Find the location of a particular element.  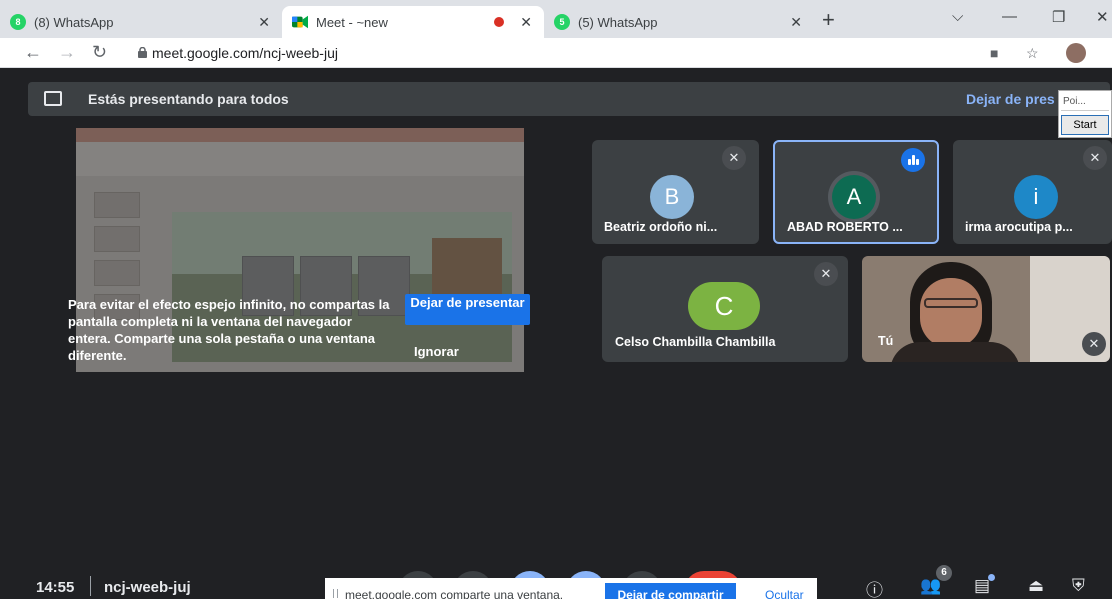

chat-notification-dot is located at coordinates (991, 577).